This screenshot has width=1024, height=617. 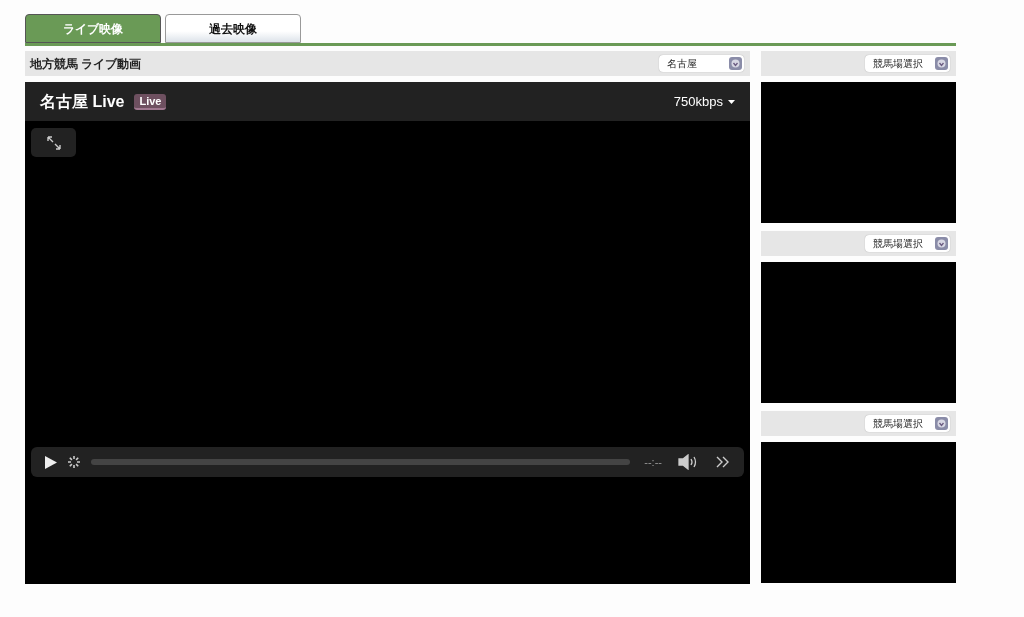 What do you see at coordinates (704, 101) in the screenshot?
I see `bitrate-select: 750kbps` at bounding box center [704, 101].